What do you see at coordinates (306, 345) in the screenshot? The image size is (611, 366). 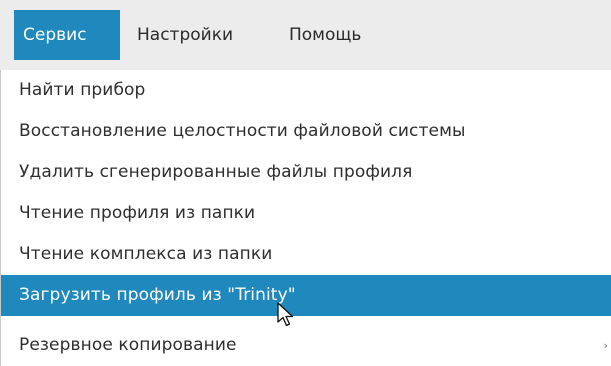 I see `menu-item-backup: Резервное копирование ›` at bounding box center [306, 345].